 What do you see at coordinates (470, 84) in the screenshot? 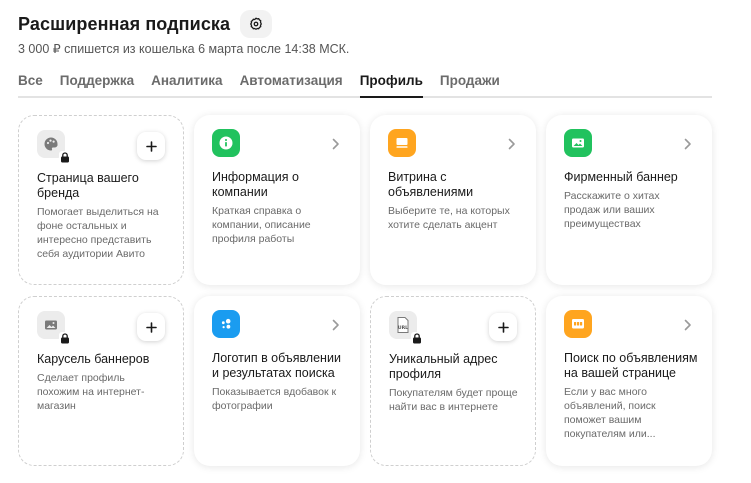
I see `tab-sales: Продажи` at bounding box center [470, 84].